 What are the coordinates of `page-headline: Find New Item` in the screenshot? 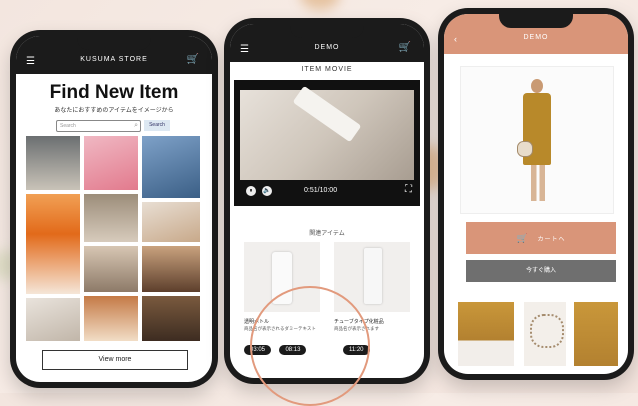 It's located at (114, 92).